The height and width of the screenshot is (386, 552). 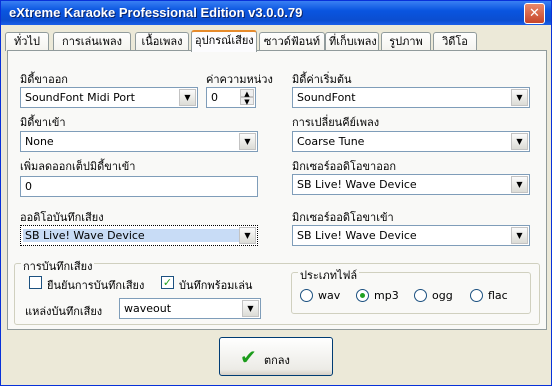 What do you see at coordinates (247, 101) in the screenshot?
I see `spin-down-icon: ▼` at bounding box center [247, 101].